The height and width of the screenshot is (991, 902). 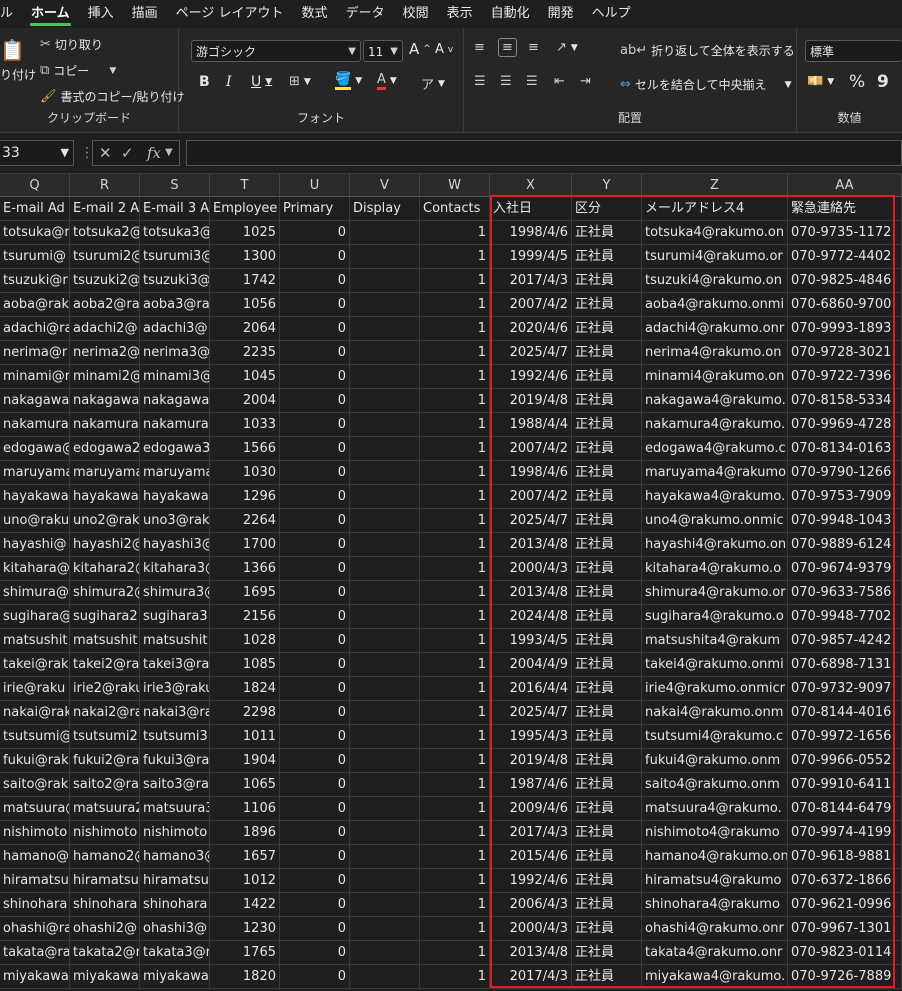 What do you see at coordinates (245, 641) in the screenshot?
I see `table-cell: 1028` at bounding box center [245, 641].